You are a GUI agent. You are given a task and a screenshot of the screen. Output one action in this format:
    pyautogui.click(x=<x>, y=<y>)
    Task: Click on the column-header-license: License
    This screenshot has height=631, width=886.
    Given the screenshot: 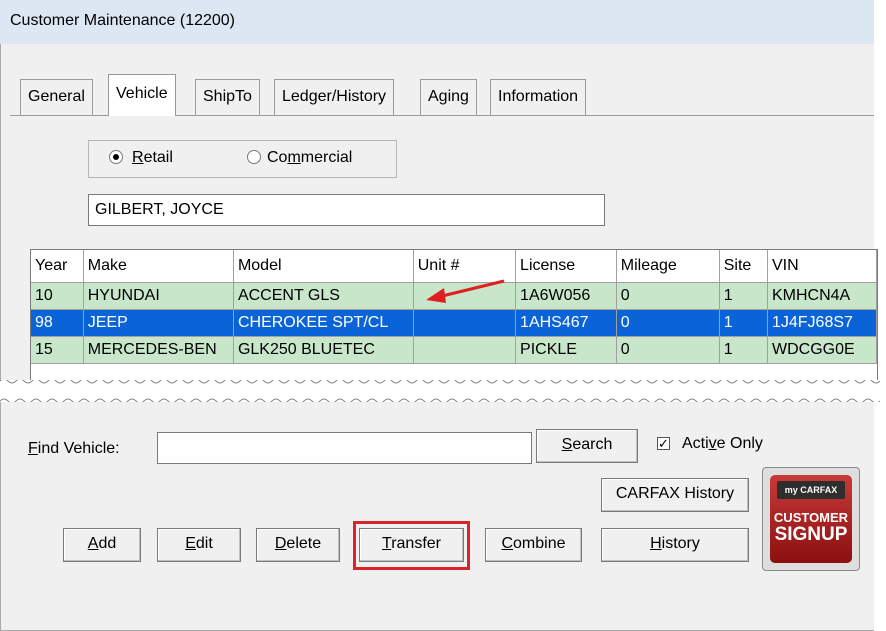 What is the action you would take?
    pyautogui.click(x=566, y=266)
    